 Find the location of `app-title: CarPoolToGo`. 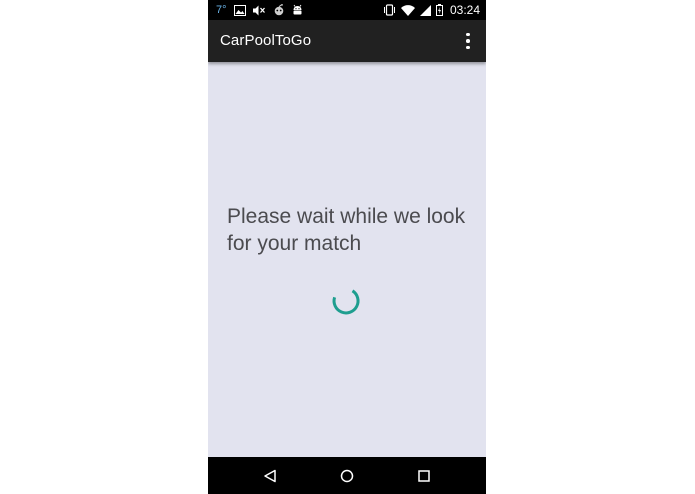

app-title: CarPoolToGo is located at coordinates (266, 40).